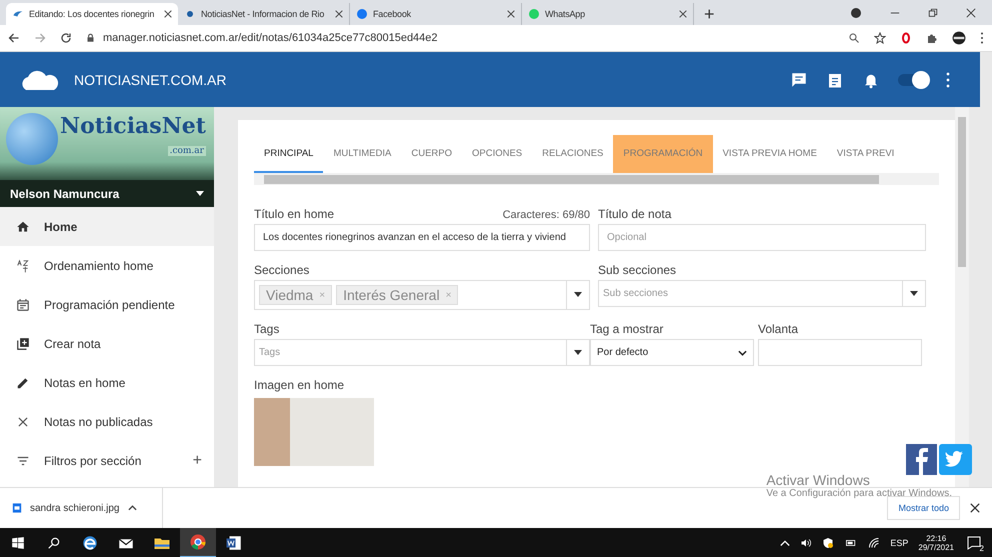  I want to click on field-label: Tag a mostrar, so click(627, 329).